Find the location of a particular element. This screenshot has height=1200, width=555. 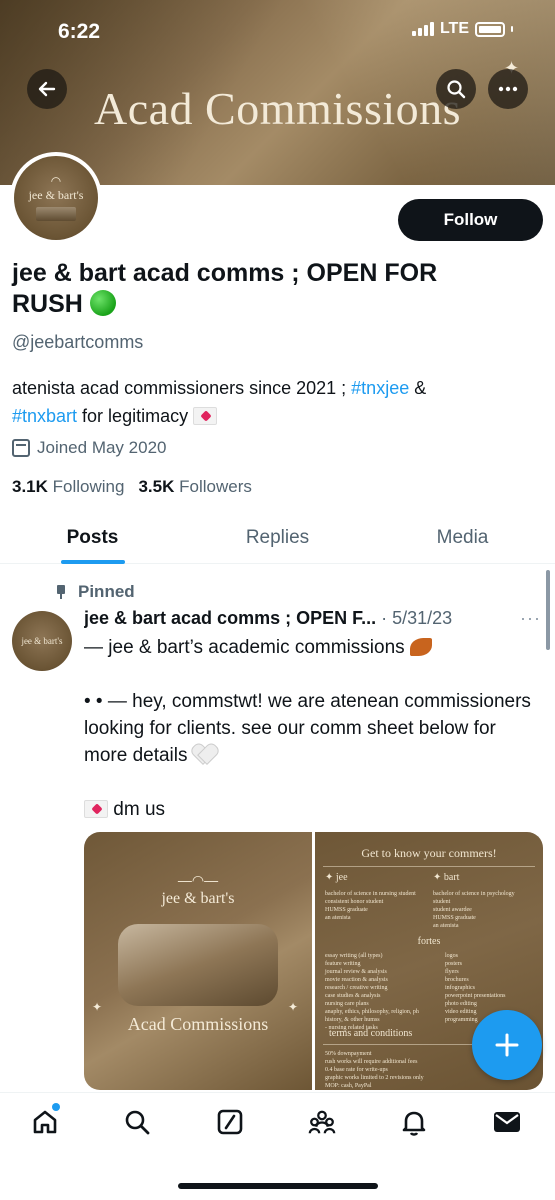

list-item: posters is located at coordinates (453, 964).